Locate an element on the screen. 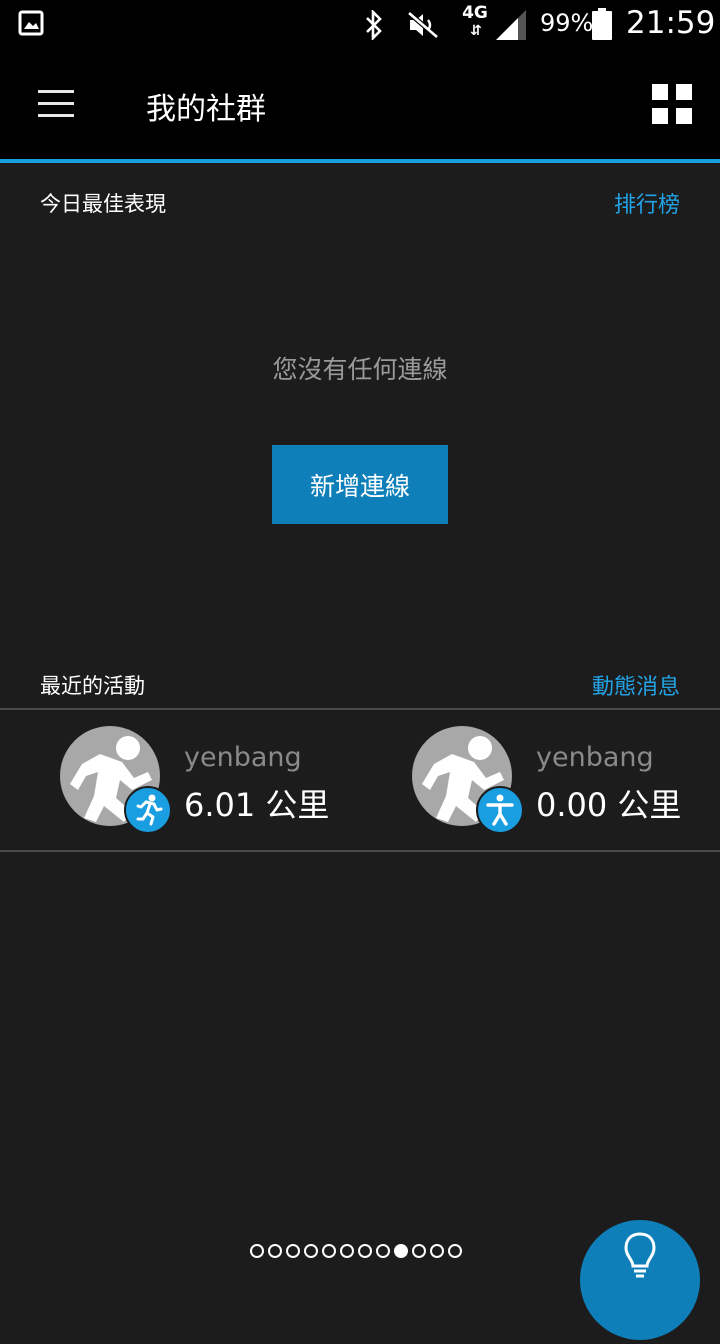 The width and height of the screenshot is (720, 1344). status-bar: 4G ⇵ 99% 21:59 is located at coordinates (360, 24).